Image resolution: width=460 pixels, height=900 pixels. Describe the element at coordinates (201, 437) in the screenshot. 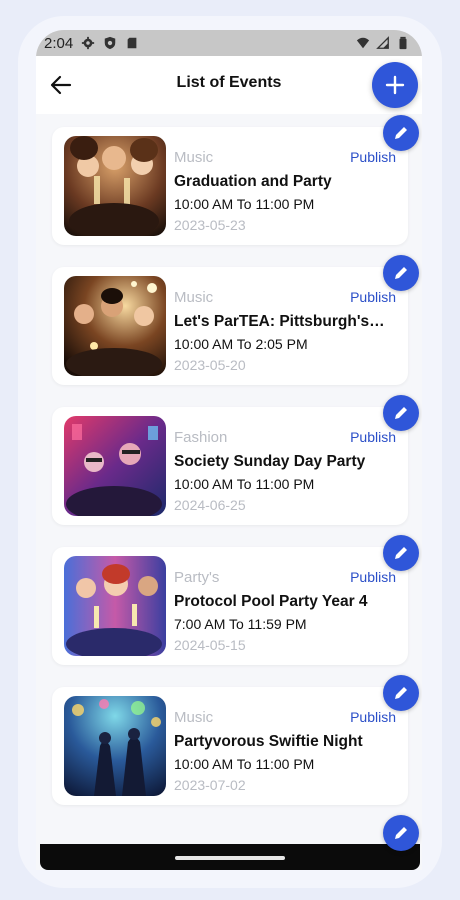

I see `event-category: Fashion` at that location.